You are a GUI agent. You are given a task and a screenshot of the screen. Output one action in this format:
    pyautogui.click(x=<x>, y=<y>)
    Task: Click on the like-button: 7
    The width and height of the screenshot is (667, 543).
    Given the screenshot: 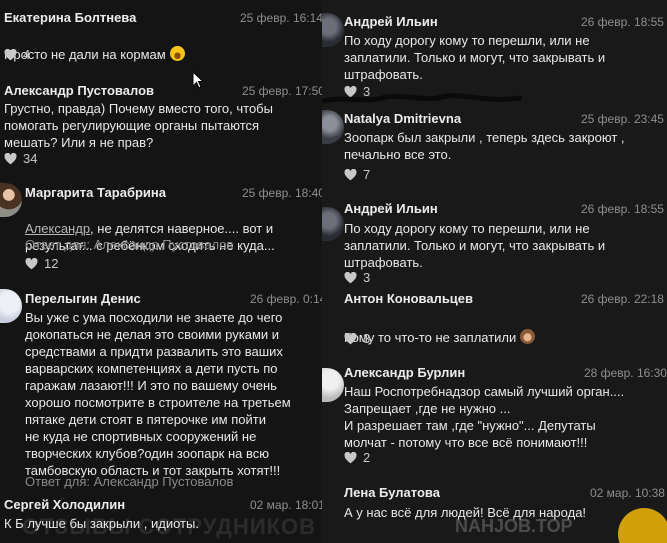 What is the action you would take?
    pyautogui.click(x=357, y=174)
    